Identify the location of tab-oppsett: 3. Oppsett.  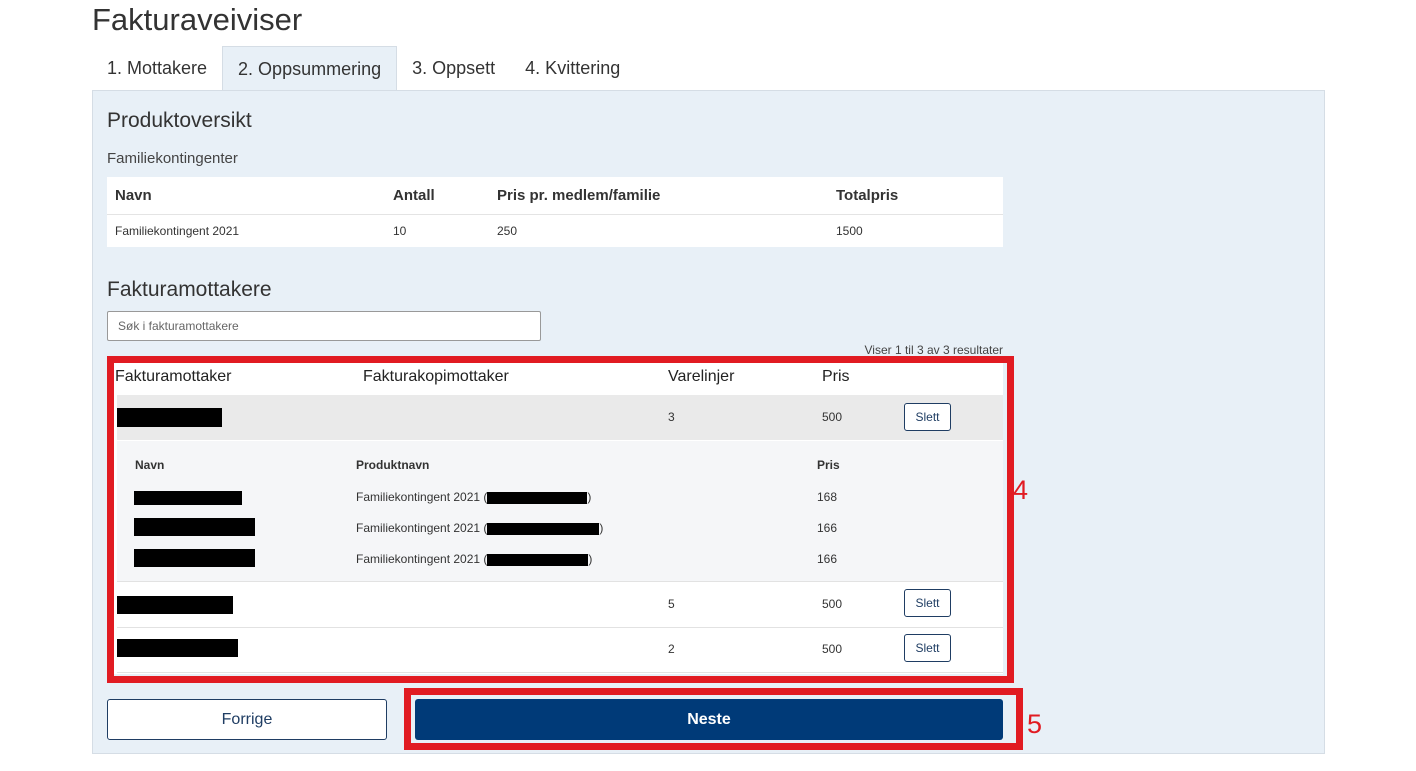
(453, 68).